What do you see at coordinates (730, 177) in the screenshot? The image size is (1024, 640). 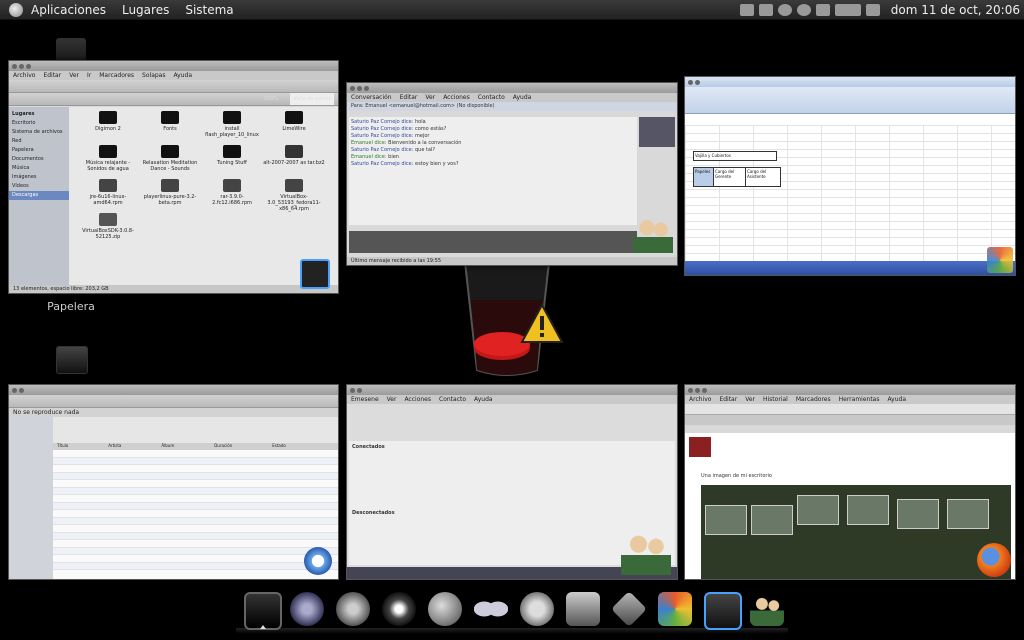 I see `spreadsheet-cell: Cargo del Gerente` at bounding box center [730, 177].